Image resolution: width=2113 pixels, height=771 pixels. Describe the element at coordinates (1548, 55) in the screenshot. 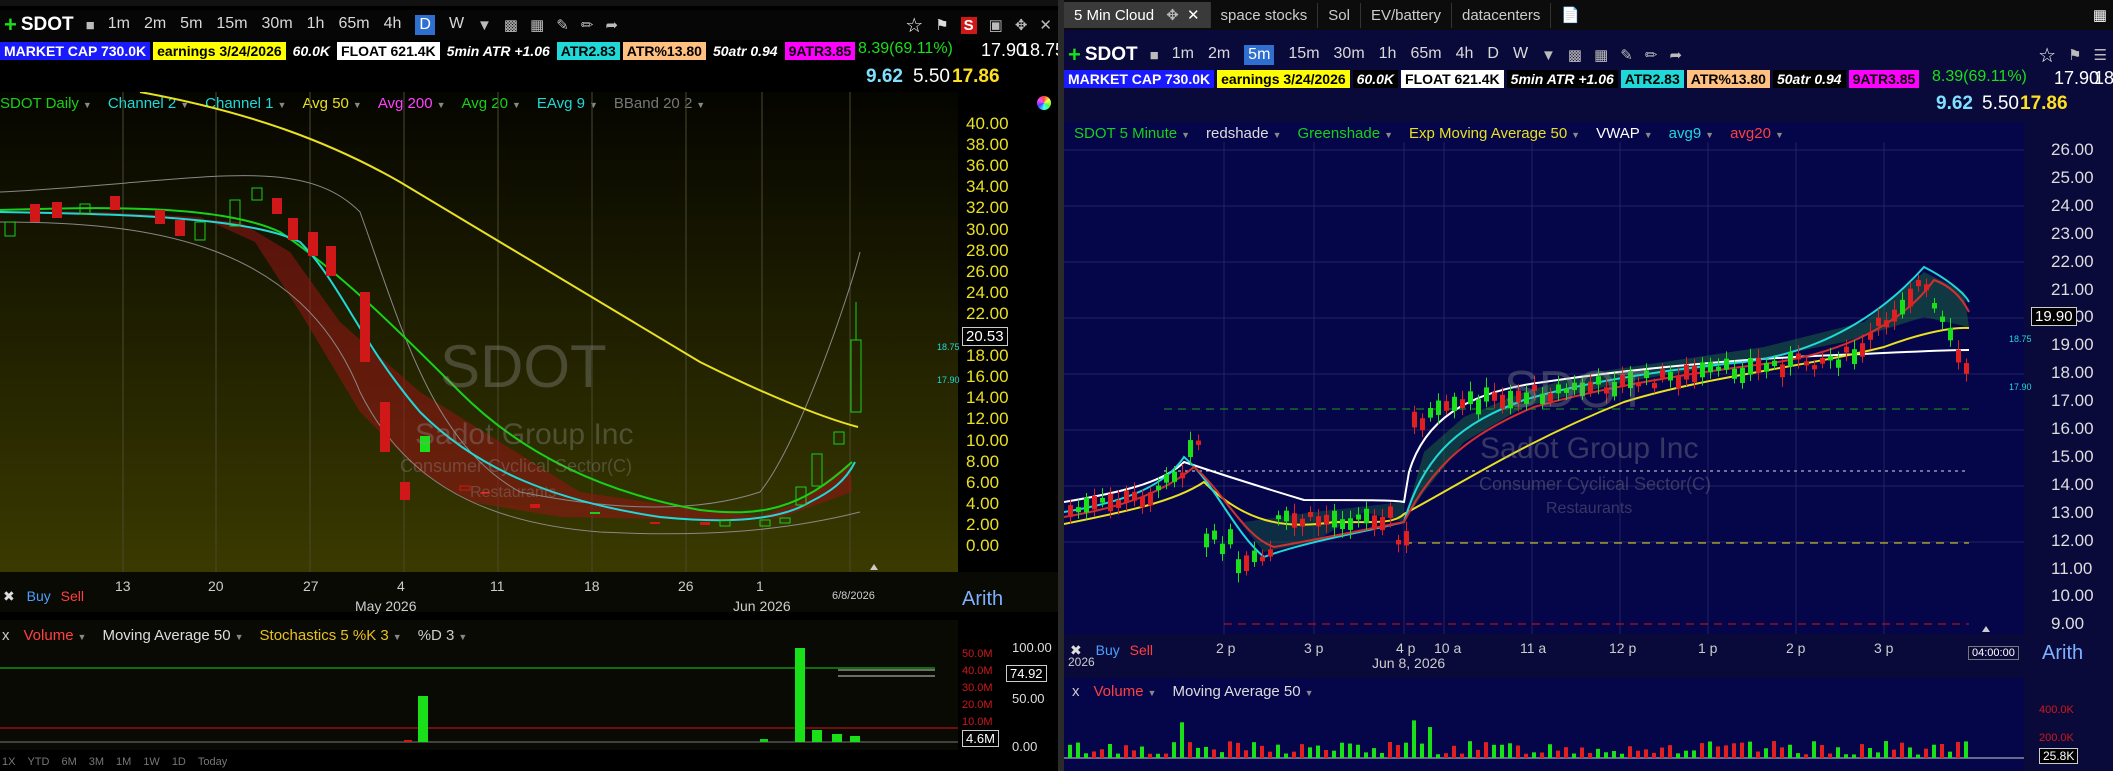

I see `right-chevron-down-icon: ▼` at that location.